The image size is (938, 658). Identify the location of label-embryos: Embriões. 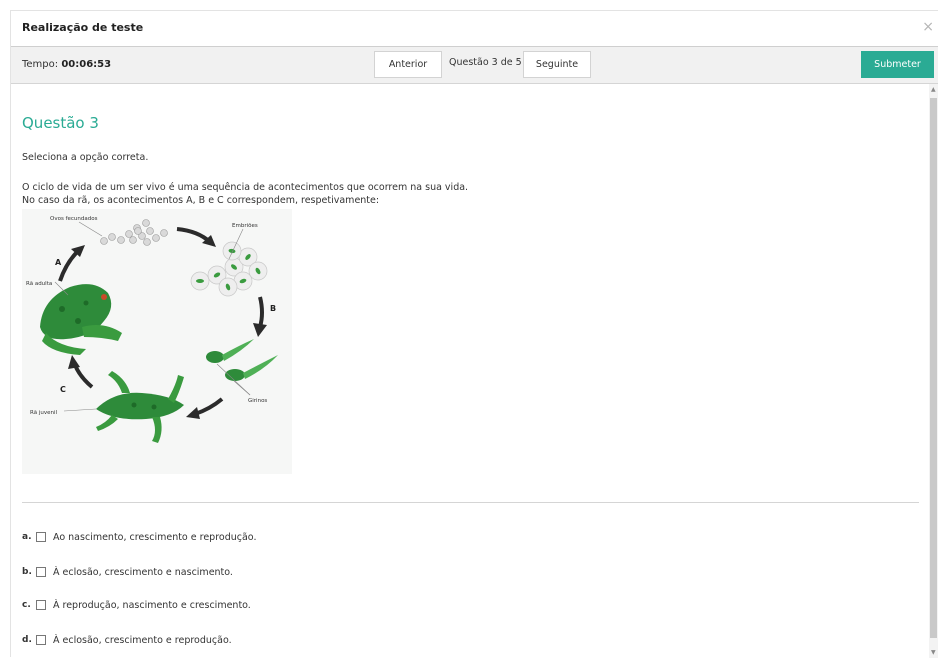
(245, 226).